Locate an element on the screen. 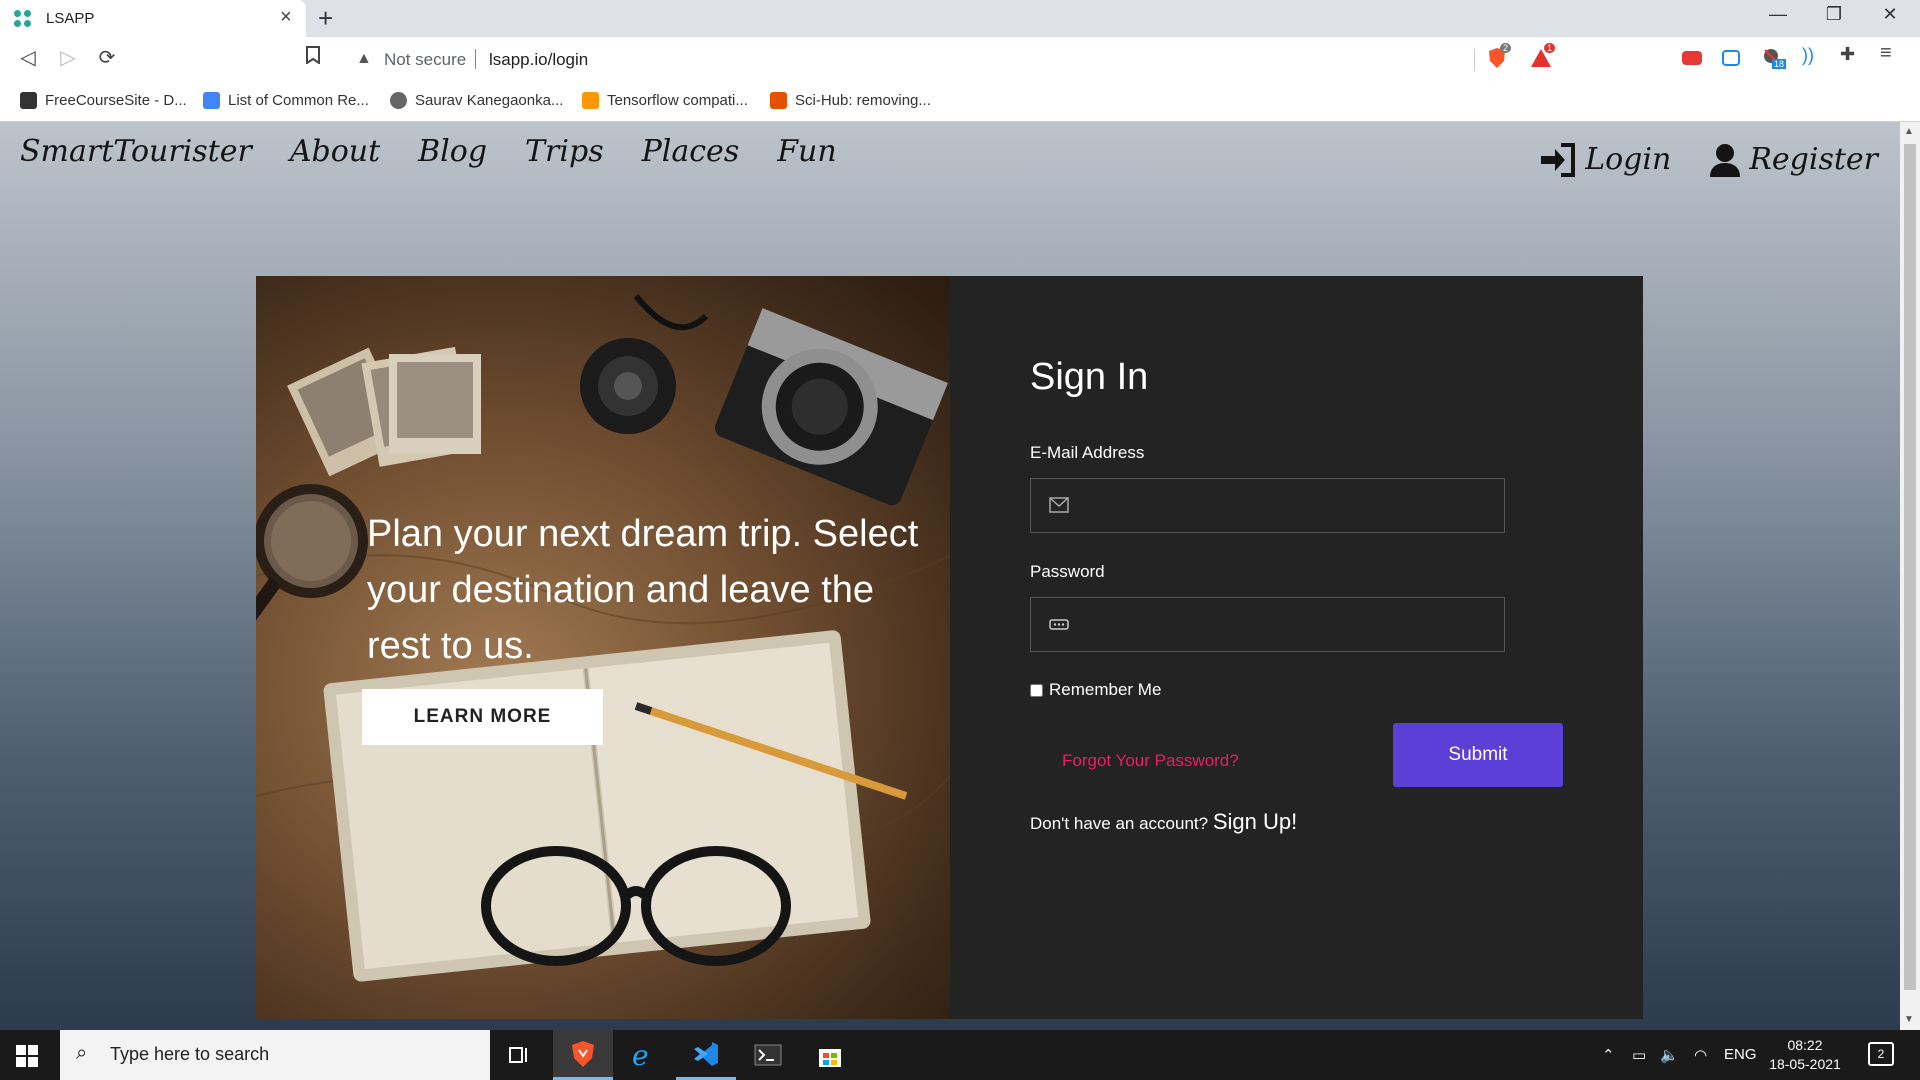 Image resolution: width=1920 pixels, height=1080 pixels. taskbar-clock: 08:22 18-05-2021 is located at coordinates (1805, 1055).